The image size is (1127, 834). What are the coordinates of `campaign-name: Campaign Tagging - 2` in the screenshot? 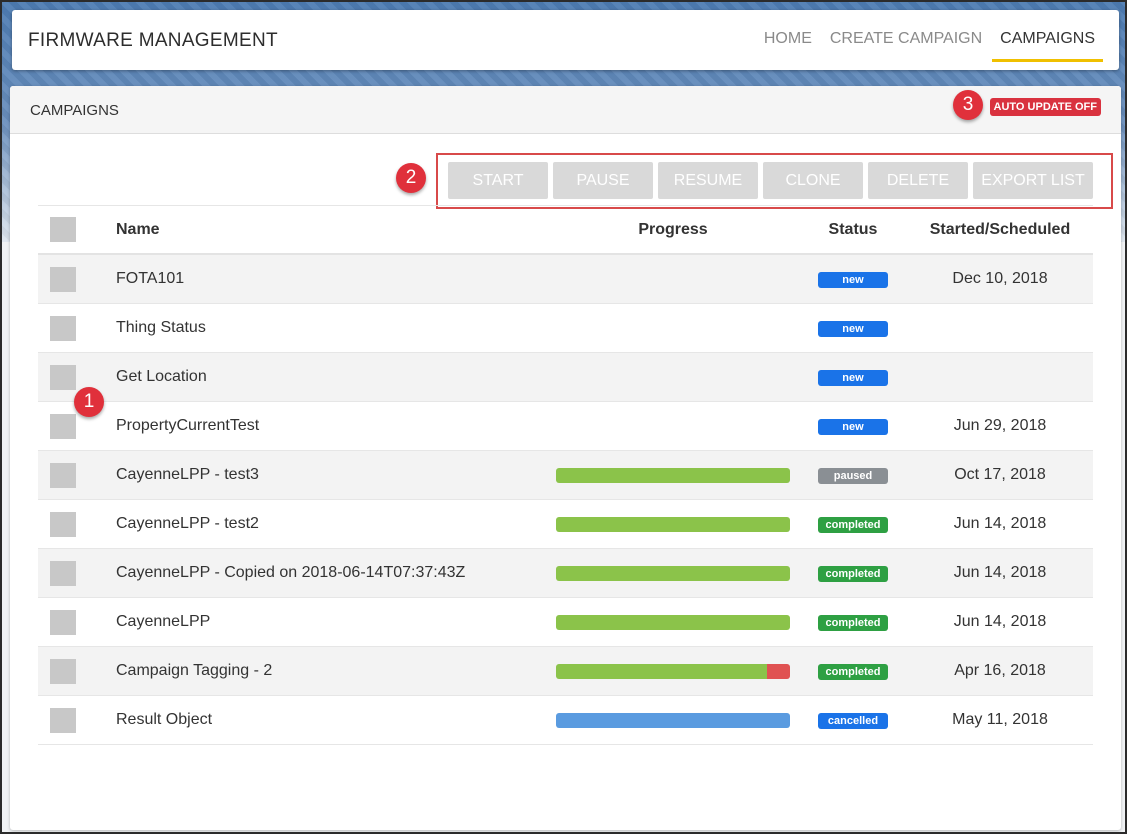 It's located at (194, 671).